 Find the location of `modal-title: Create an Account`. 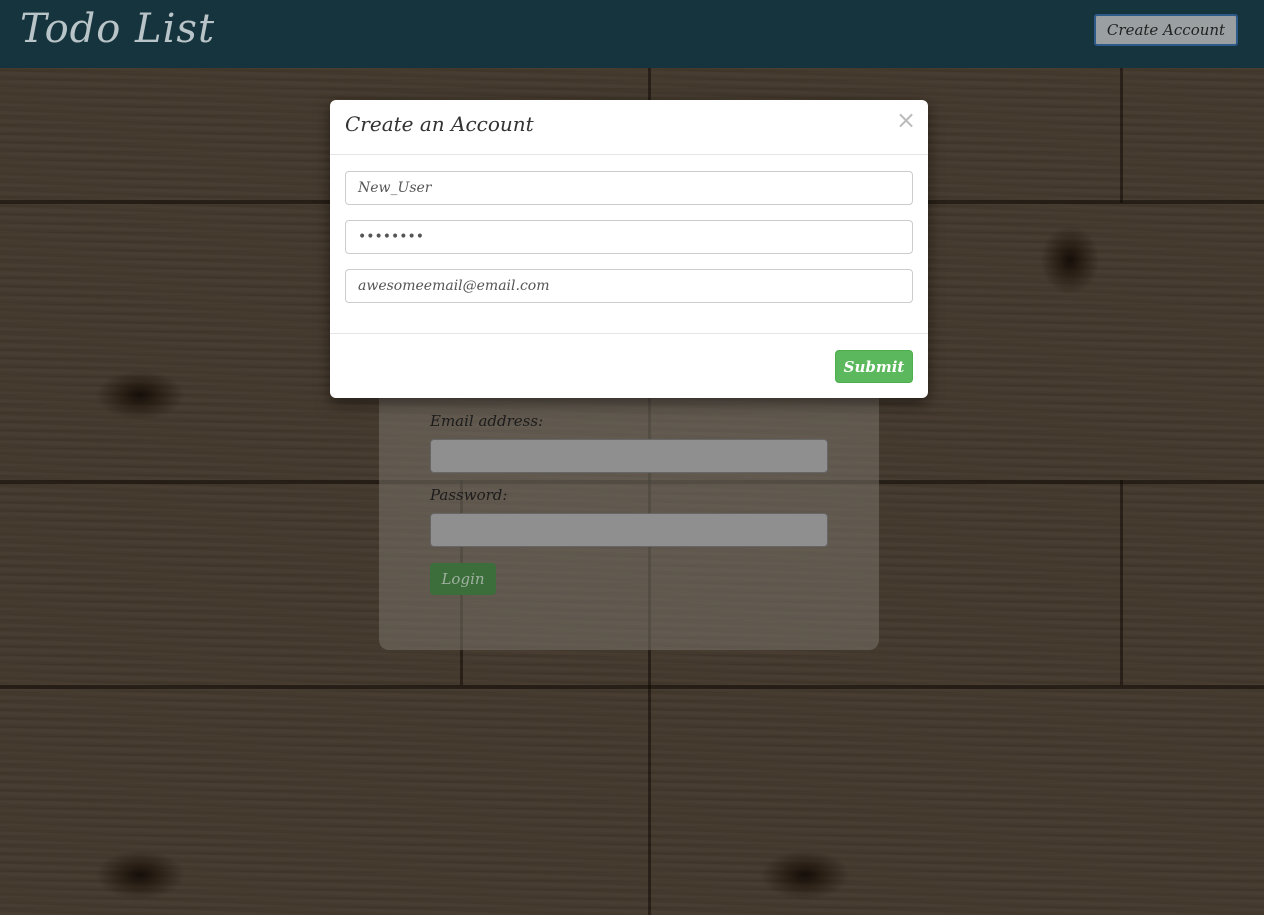

modal-title: Create an Account is located at coordinates (439, 124).